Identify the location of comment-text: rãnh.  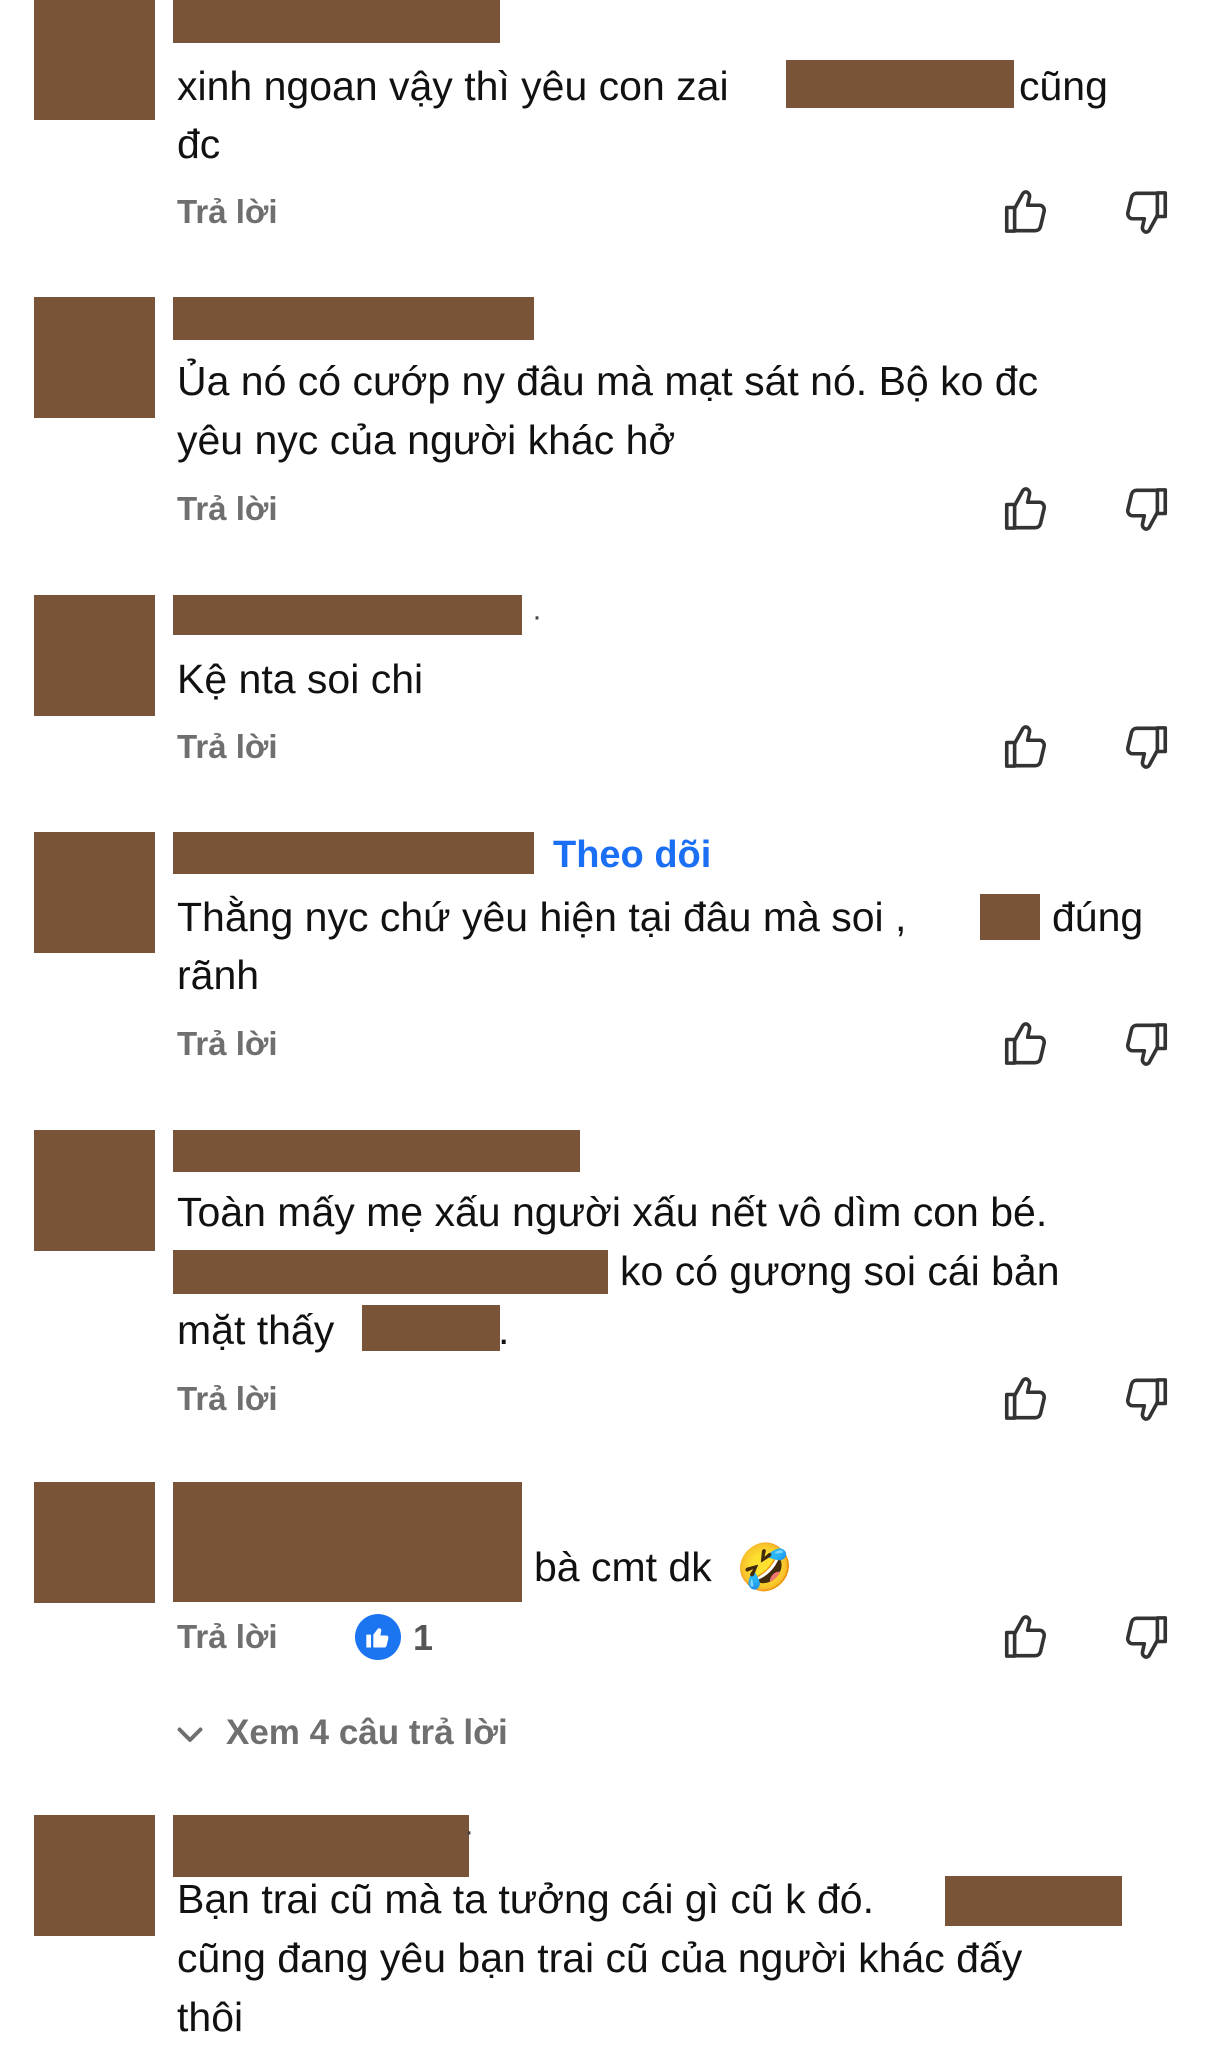
(218, 975).